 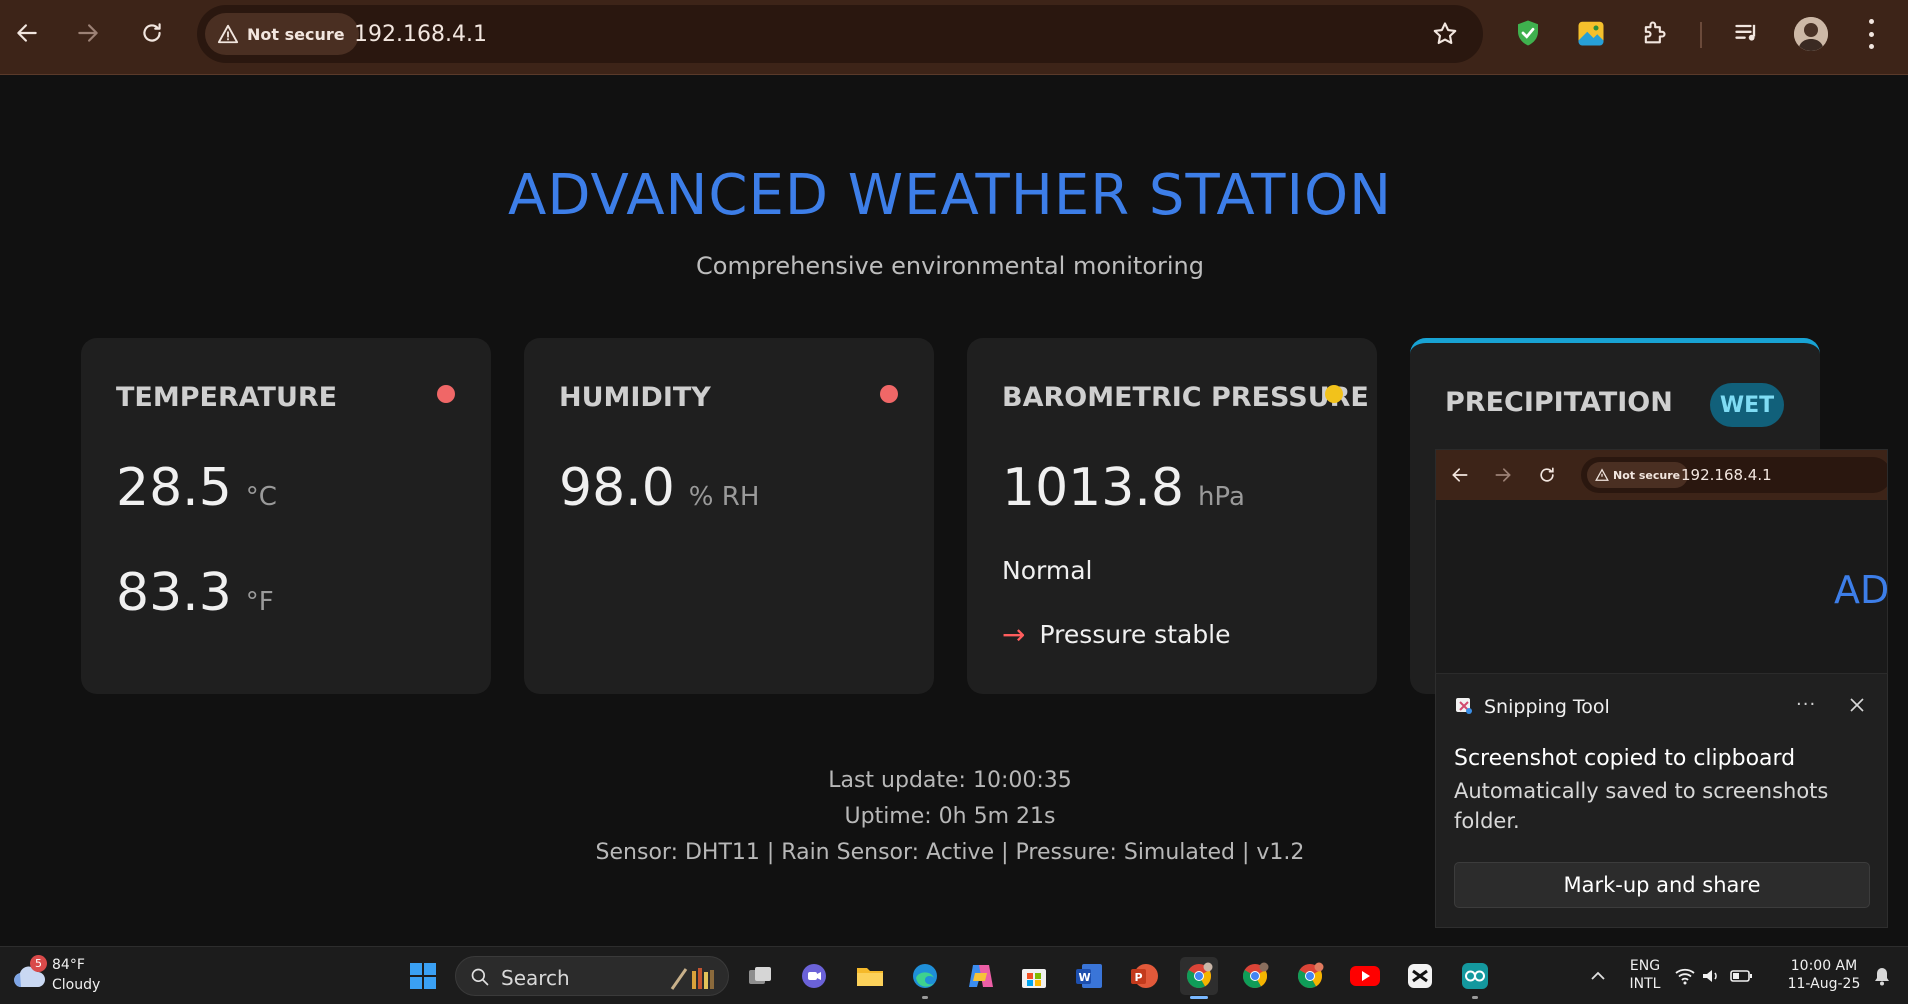 What do you see at coordinates (1365, 976) in the screenshot?
I see `youtube-icon` at bounding box center [1365, 976].